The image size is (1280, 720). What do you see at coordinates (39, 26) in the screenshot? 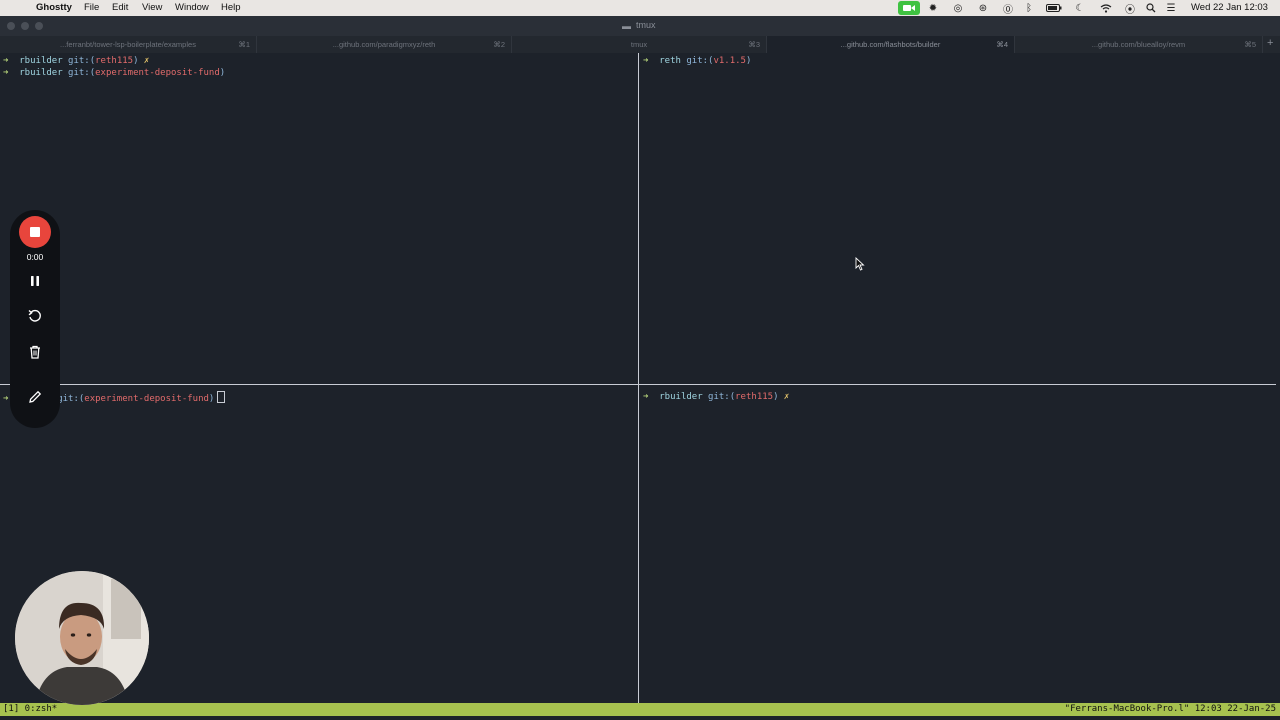
I see `zoom-window-button` at bounding box center [39, 26].